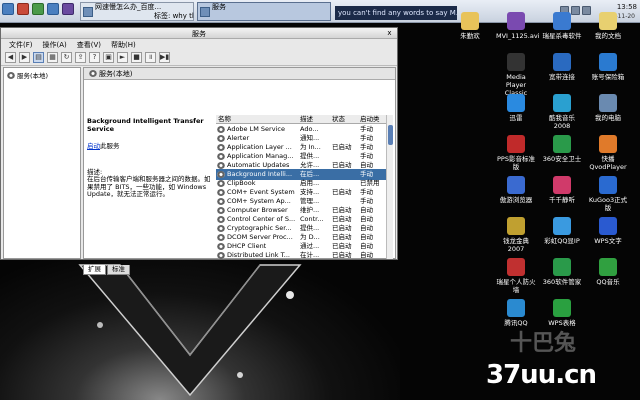  I want to click on wallpaper-v-logo, so click(190, 330).